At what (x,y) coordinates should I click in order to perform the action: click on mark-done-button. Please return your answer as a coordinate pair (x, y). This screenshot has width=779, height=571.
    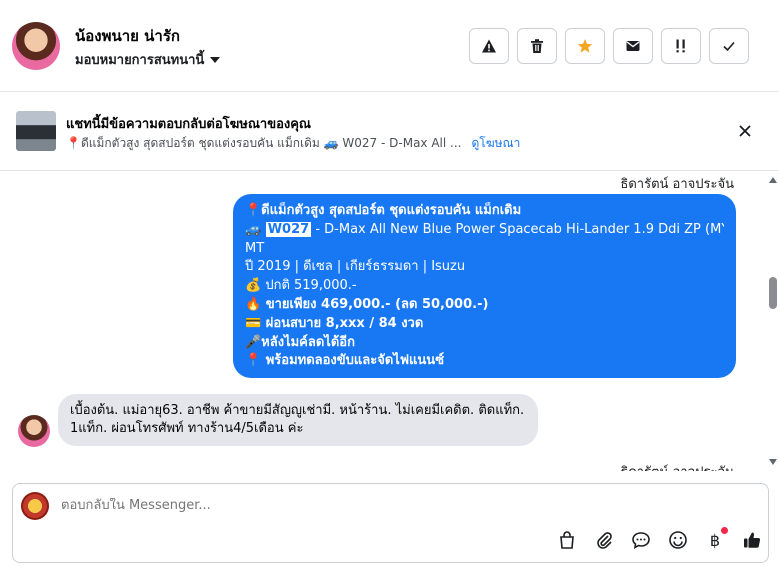
    Looking at the image, I should click on (729, 46).